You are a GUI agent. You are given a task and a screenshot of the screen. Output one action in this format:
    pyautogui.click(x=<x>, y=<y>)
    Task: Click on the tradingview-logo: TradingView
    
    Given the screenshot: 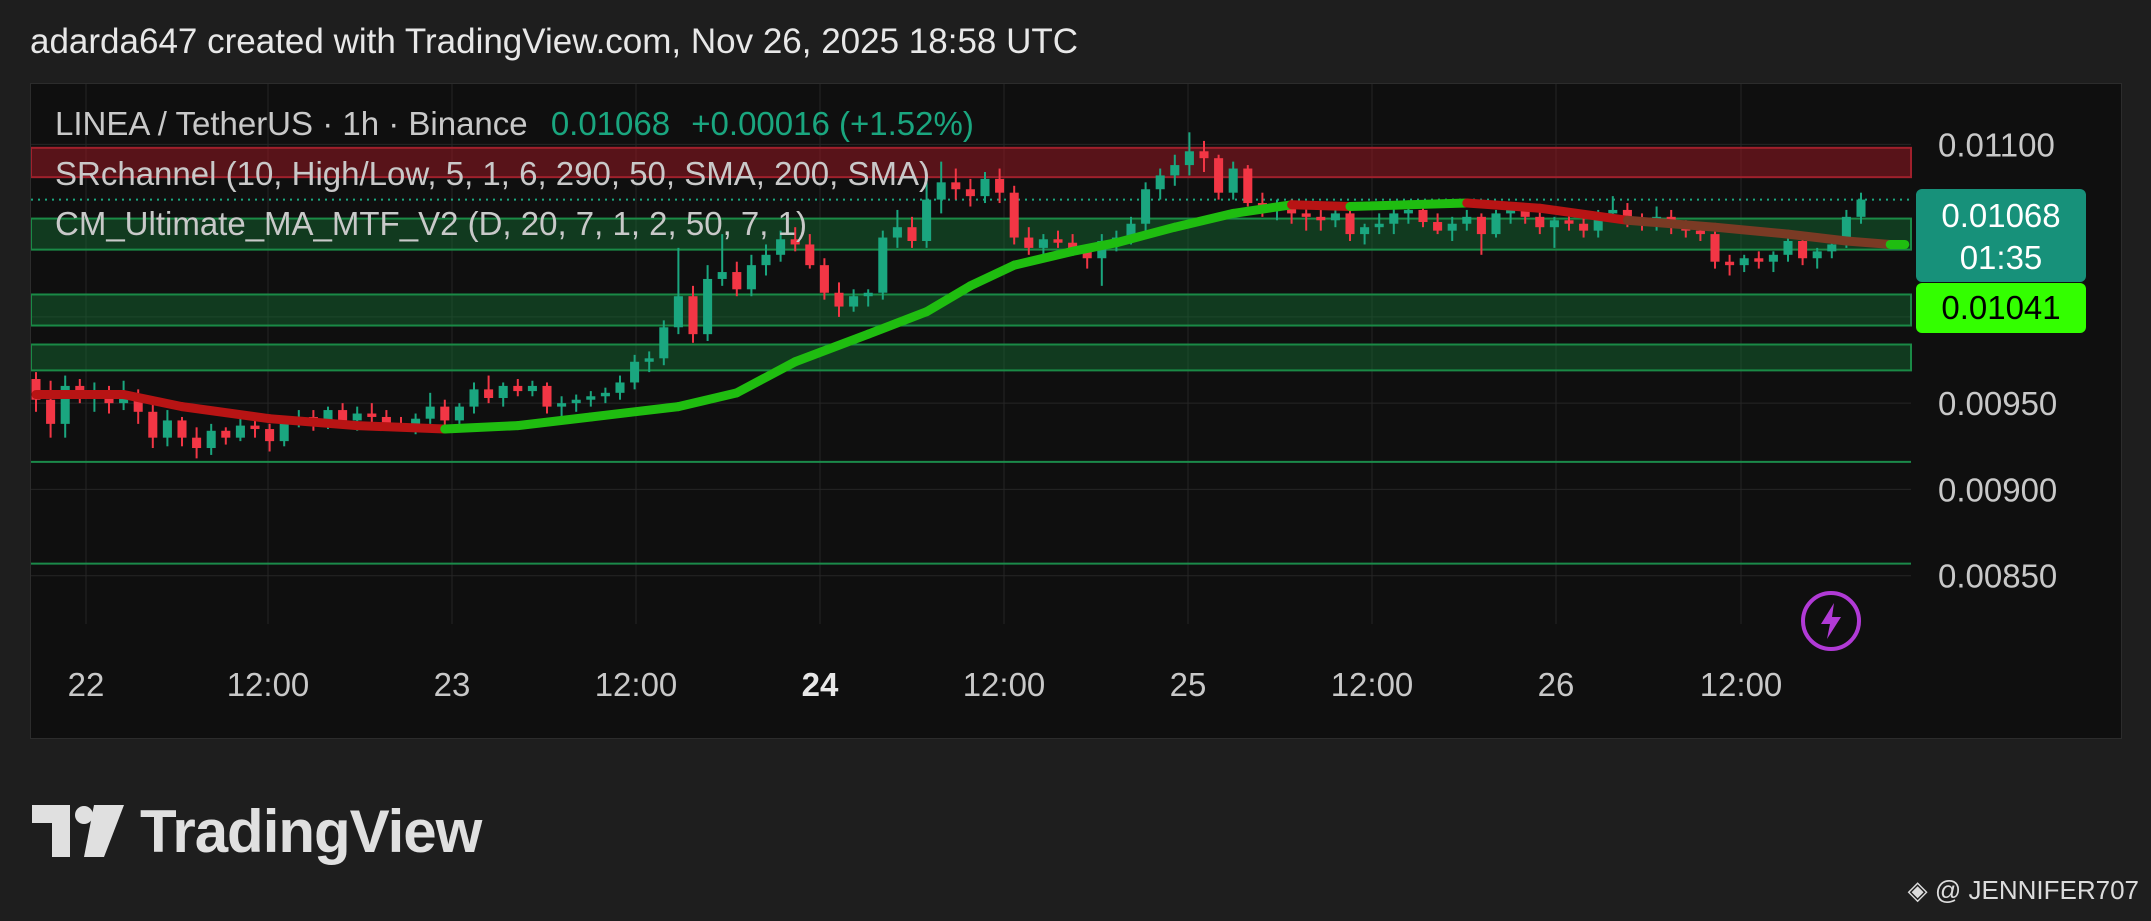 What is the action you would take?
    pyautogui.click(x=257, y=831)
    